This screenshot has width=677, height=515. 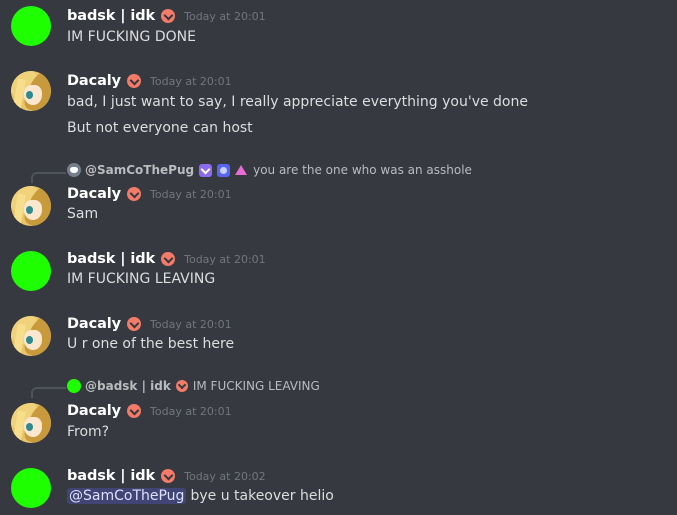 I want to click on reply-preview: @badsk | idk IM FUCKING LEAVING, so click(x=193, y=386).